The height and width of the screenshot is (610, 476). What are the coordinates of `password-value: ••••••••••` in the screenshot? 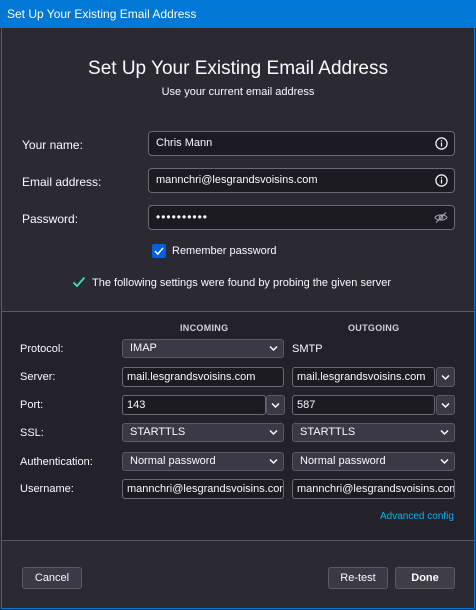 It's located at (182, 217).